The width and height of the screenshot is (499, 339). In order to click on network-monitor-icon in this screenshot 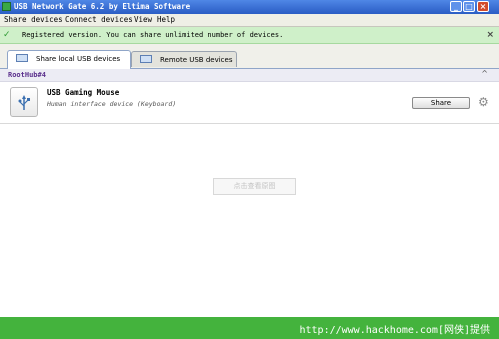, I will do `click(146, 59)`.